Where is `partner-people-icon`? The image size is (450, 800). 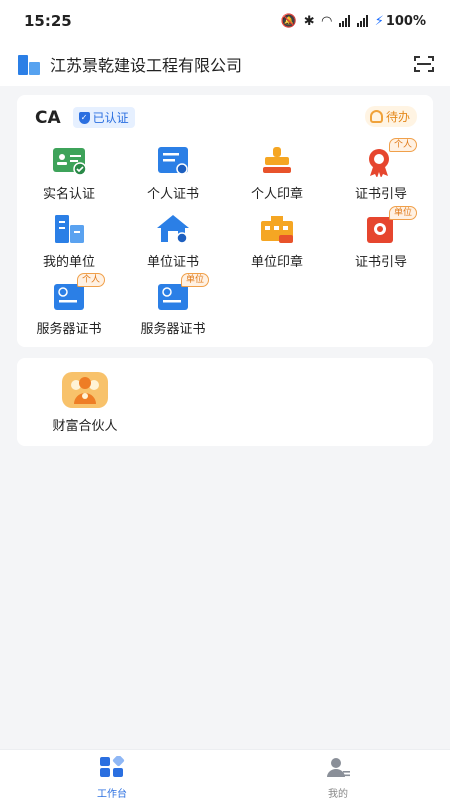 partner-people-icon is located at coordinates (85, 390).